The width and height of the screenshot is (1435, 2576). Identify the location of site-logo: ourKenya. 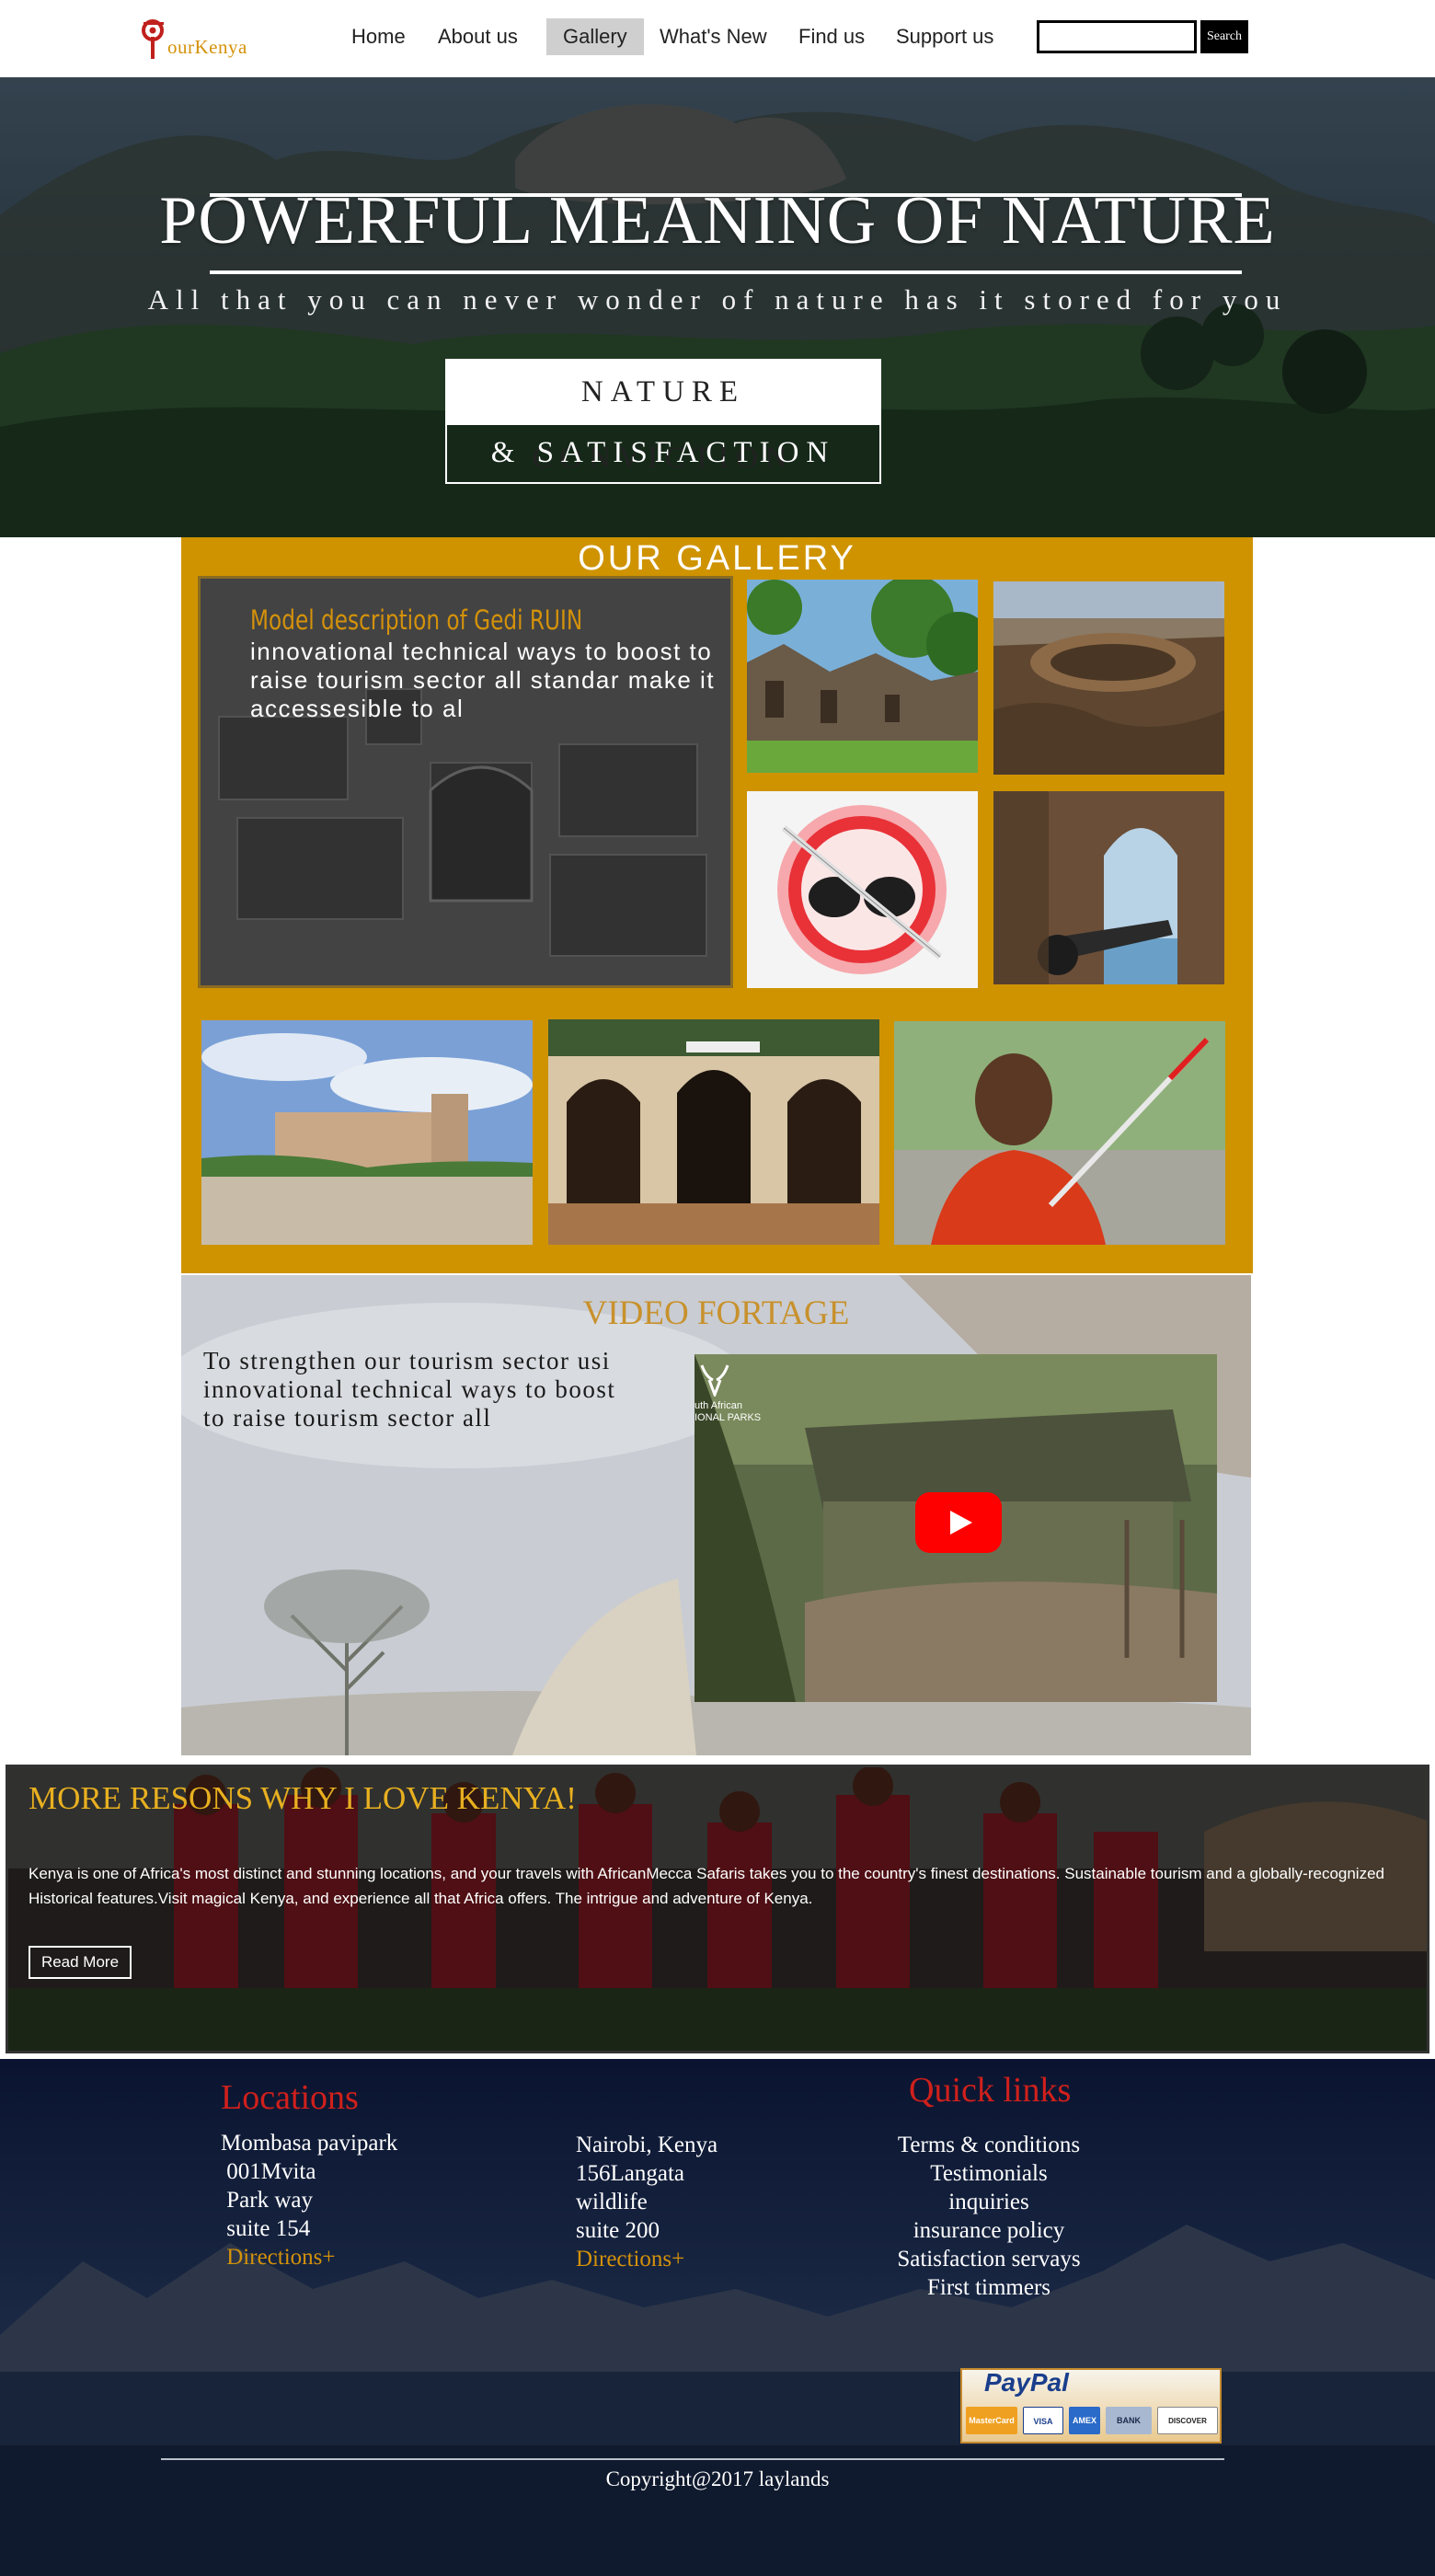
(193, 38).